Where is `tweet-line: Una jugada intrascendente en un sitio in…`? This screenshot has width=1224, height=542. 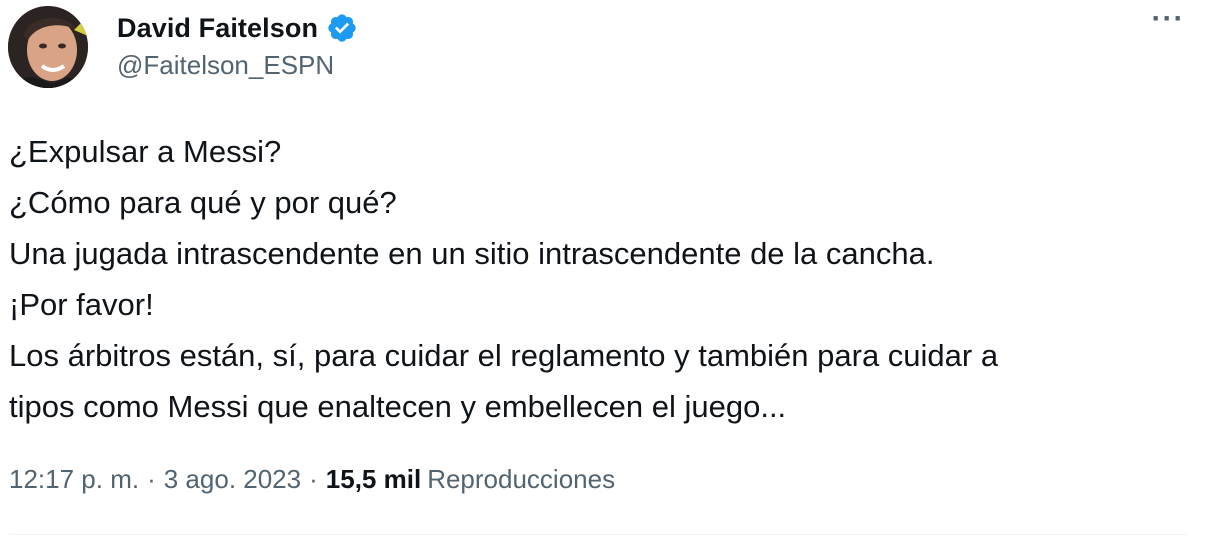
tweet-line: Una jugada intrascendente en un sitio in… is located at coordinates (472, 253).